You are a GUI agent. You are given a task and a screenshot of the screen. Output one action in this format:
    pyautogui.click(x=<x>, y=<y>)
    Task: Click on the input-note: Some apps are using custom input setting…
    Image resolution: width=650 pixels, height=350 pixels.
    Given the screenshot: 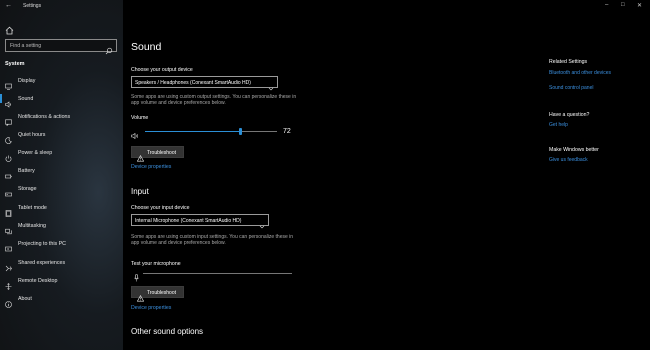 What is the action you would take?
    pyautogui.click(x=212, y=240)
    